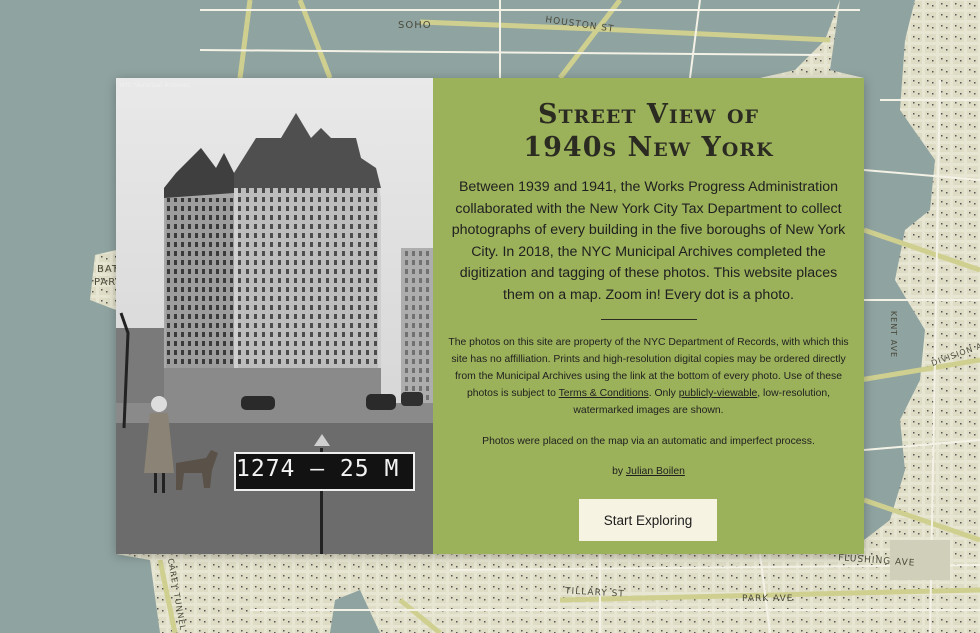 The image size is (980, 633). Describe the element at coordinates (604, 393) in the screenshot. I see `terms-link: Terms & Conditions` at that location.